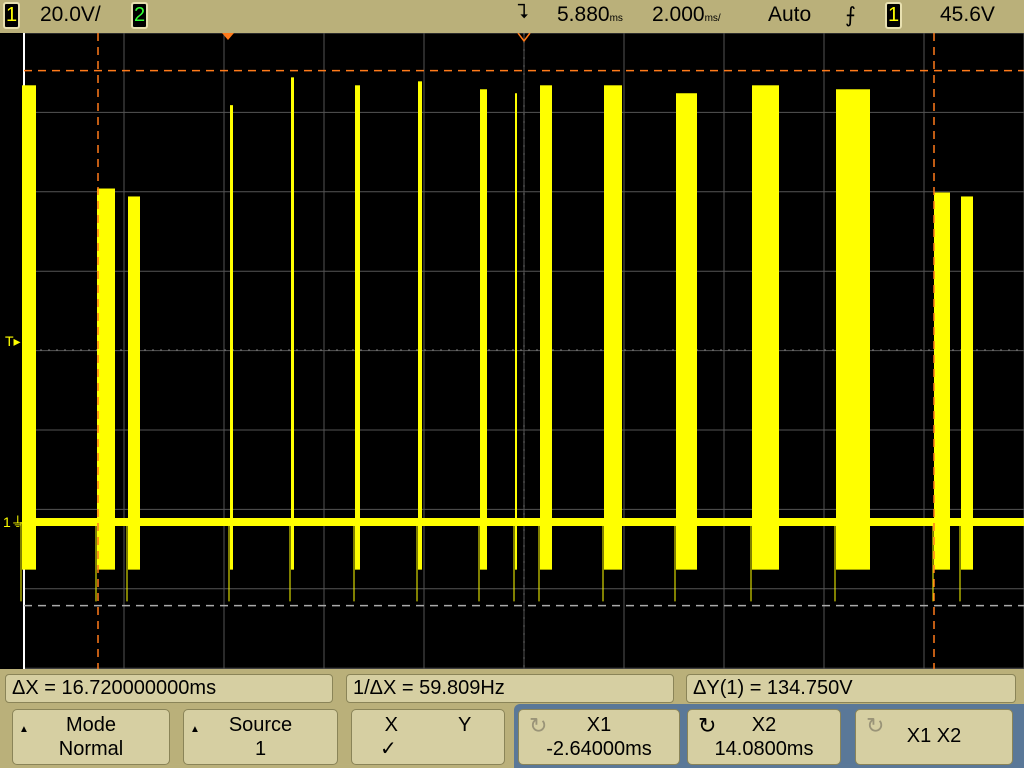 Image resolution: width=1024 pixels, height=768 pixels. I want to click on delta-y-readout: ΔY(1) = 134.750V, so click(851, 688).